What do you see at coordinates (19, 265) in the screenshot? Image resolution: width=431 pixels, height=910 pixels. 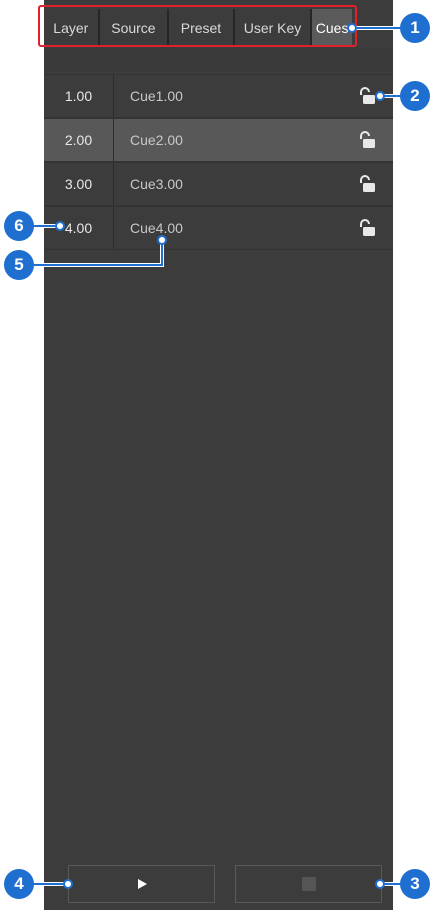 I see `callout-5: 5` at bounding box center [19, 265].